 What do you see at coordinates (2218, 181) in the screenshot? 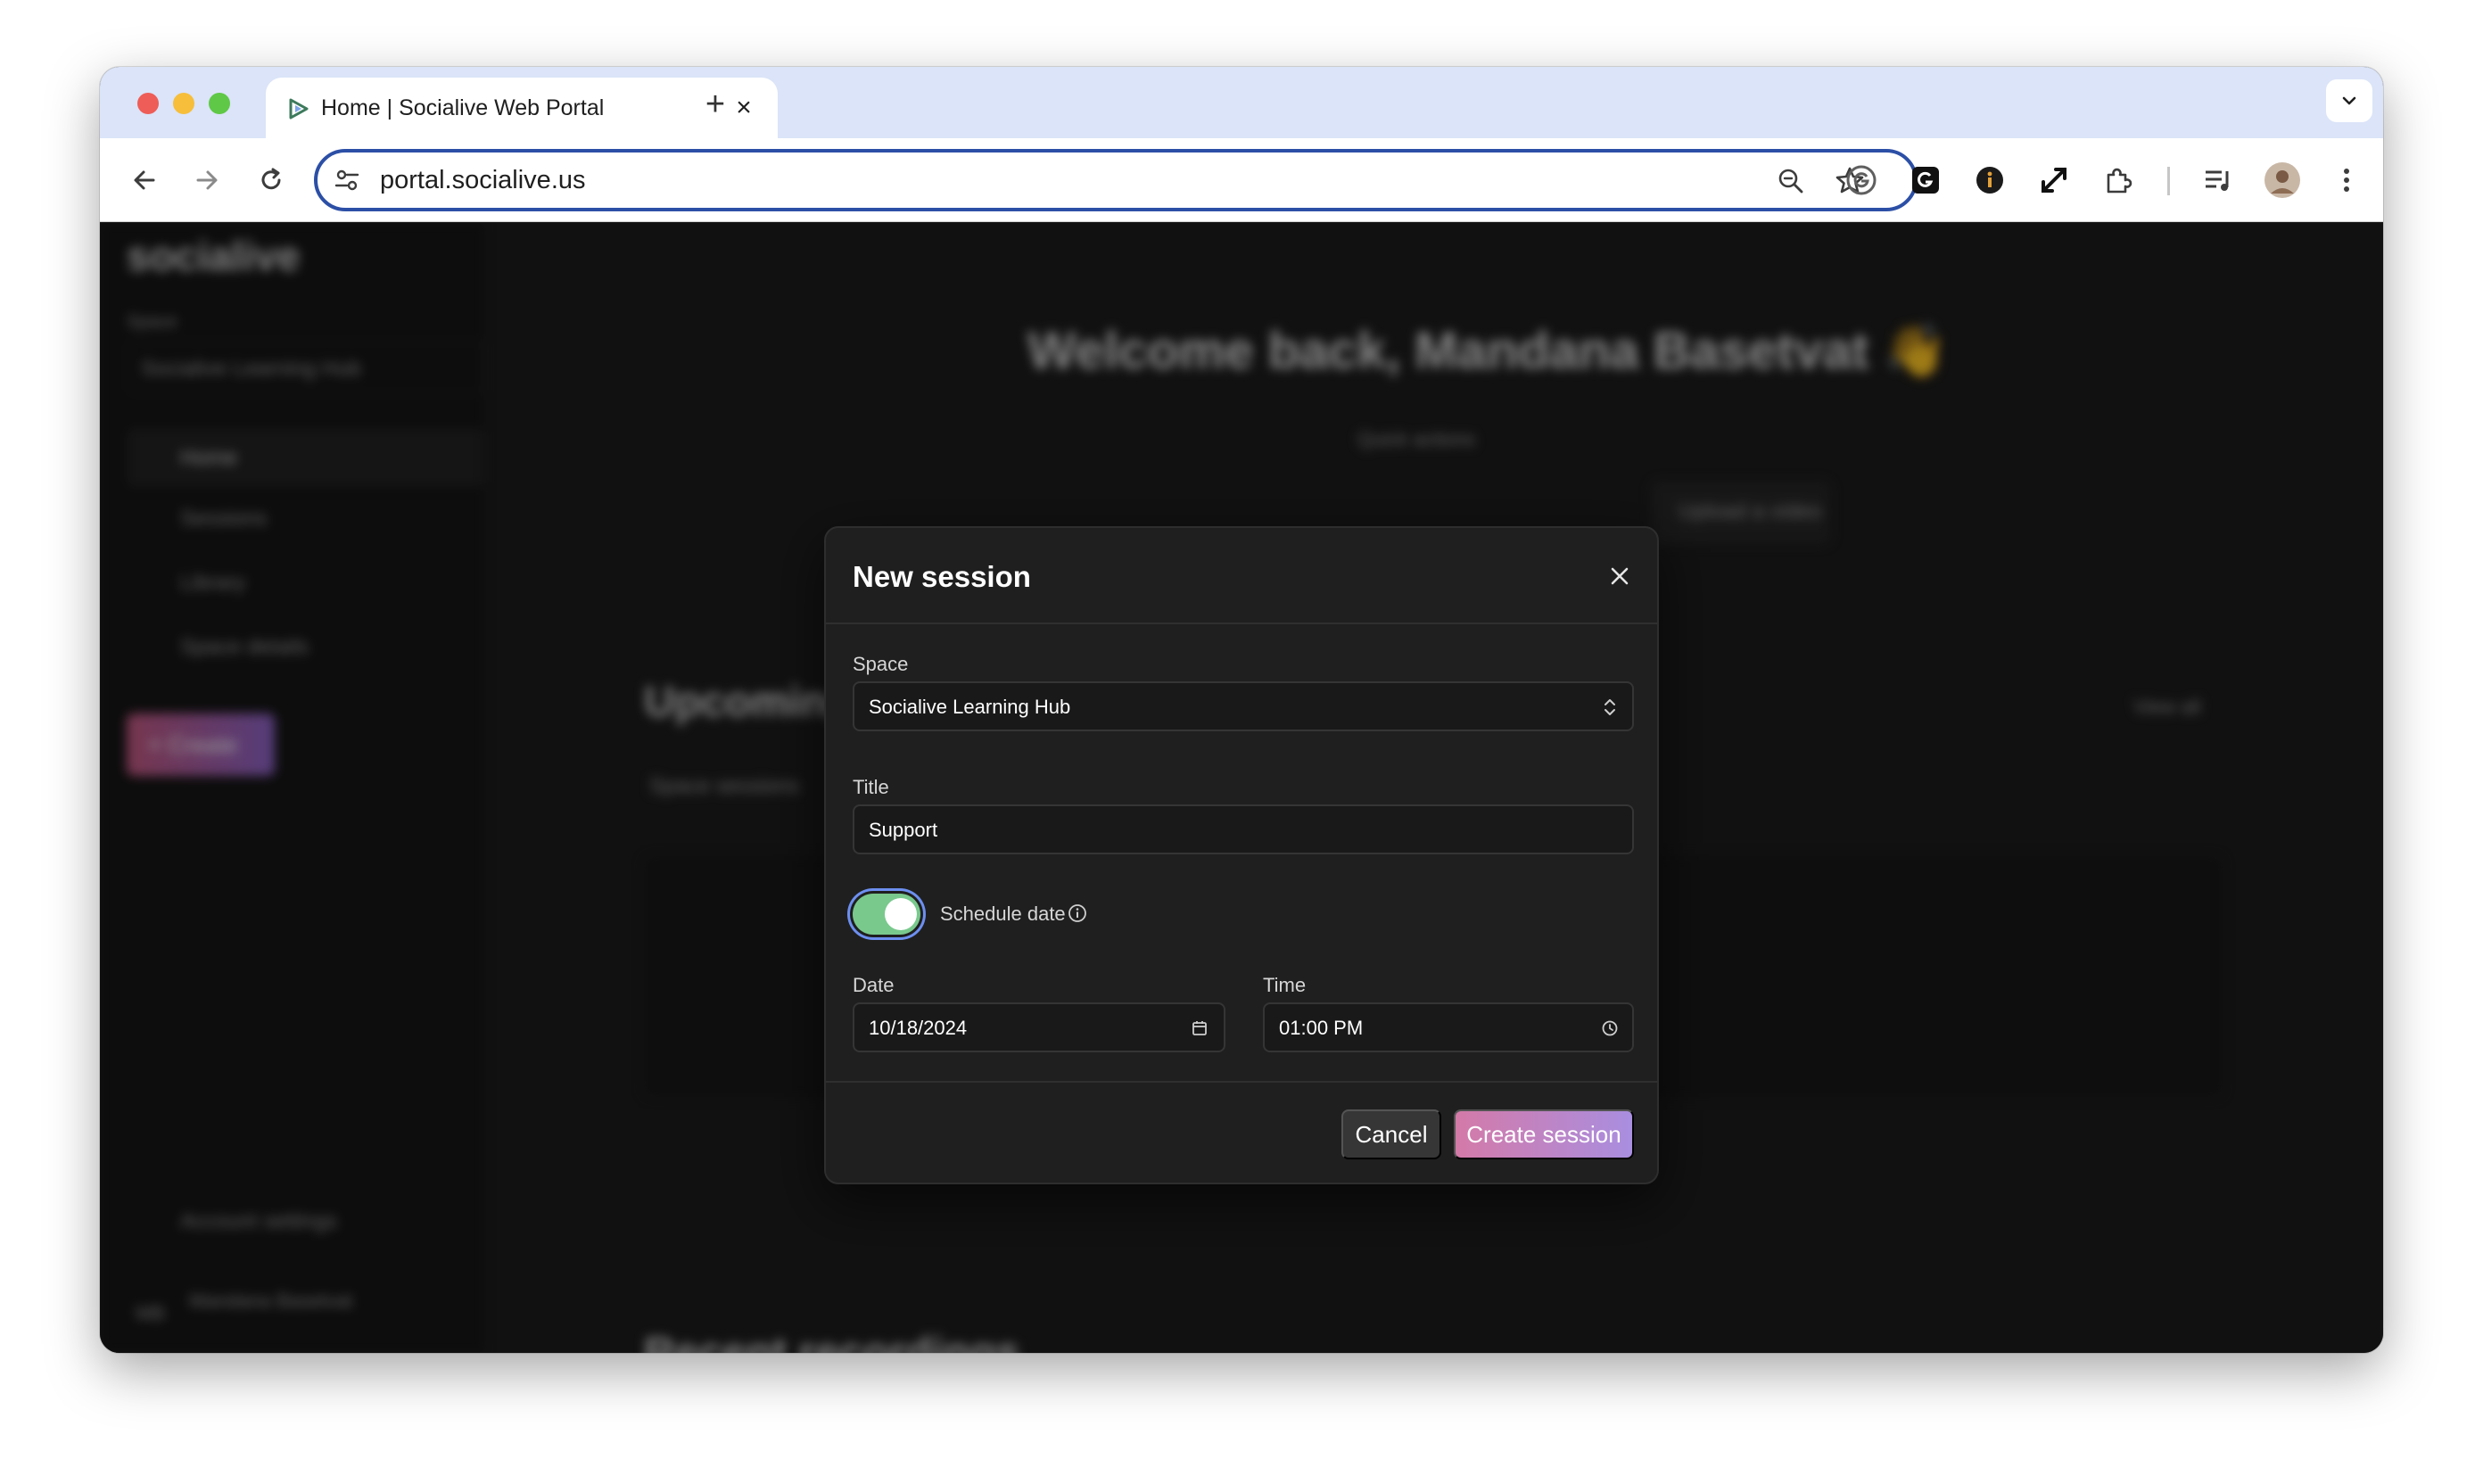
I see `media-control-icon` at bounding box center [2218, 181].